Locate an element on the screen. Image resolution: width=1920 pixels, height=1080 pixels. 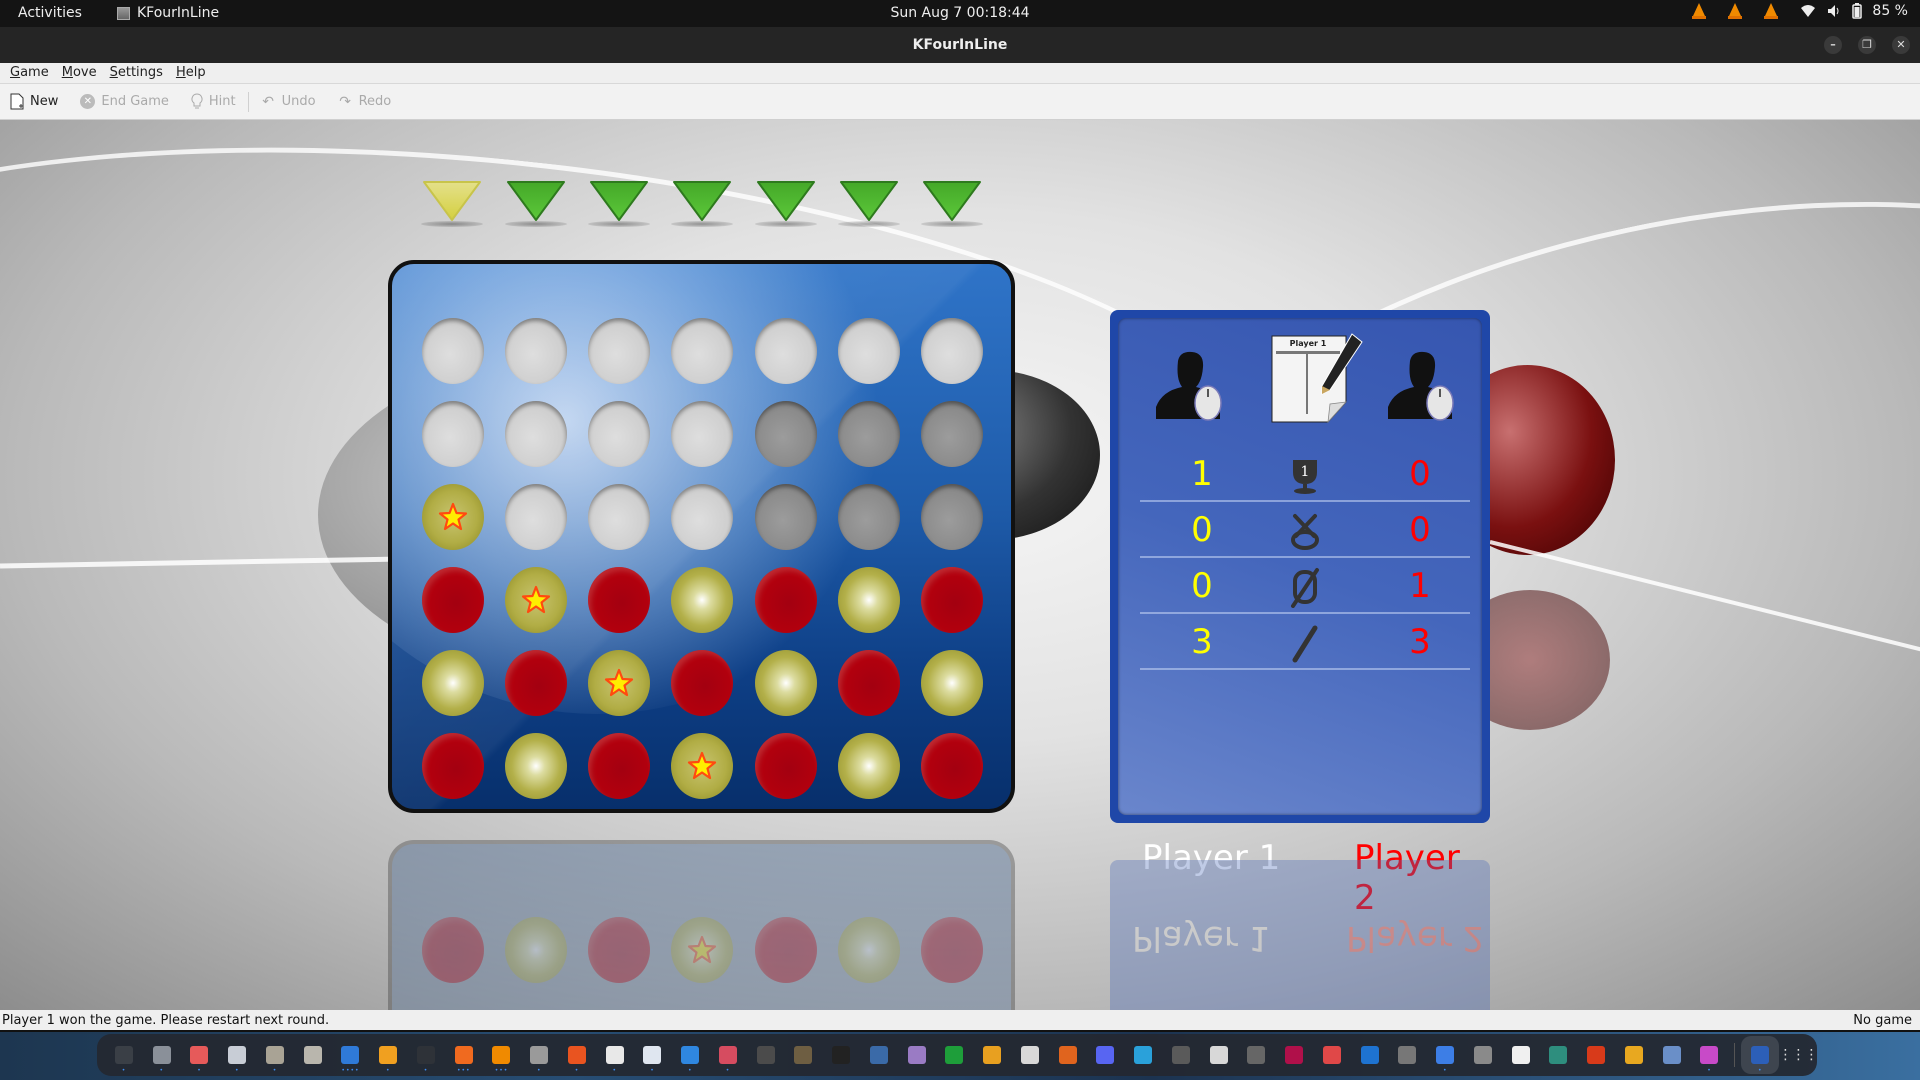
status-menu: 85 % is located at coordinates (1854, 11).